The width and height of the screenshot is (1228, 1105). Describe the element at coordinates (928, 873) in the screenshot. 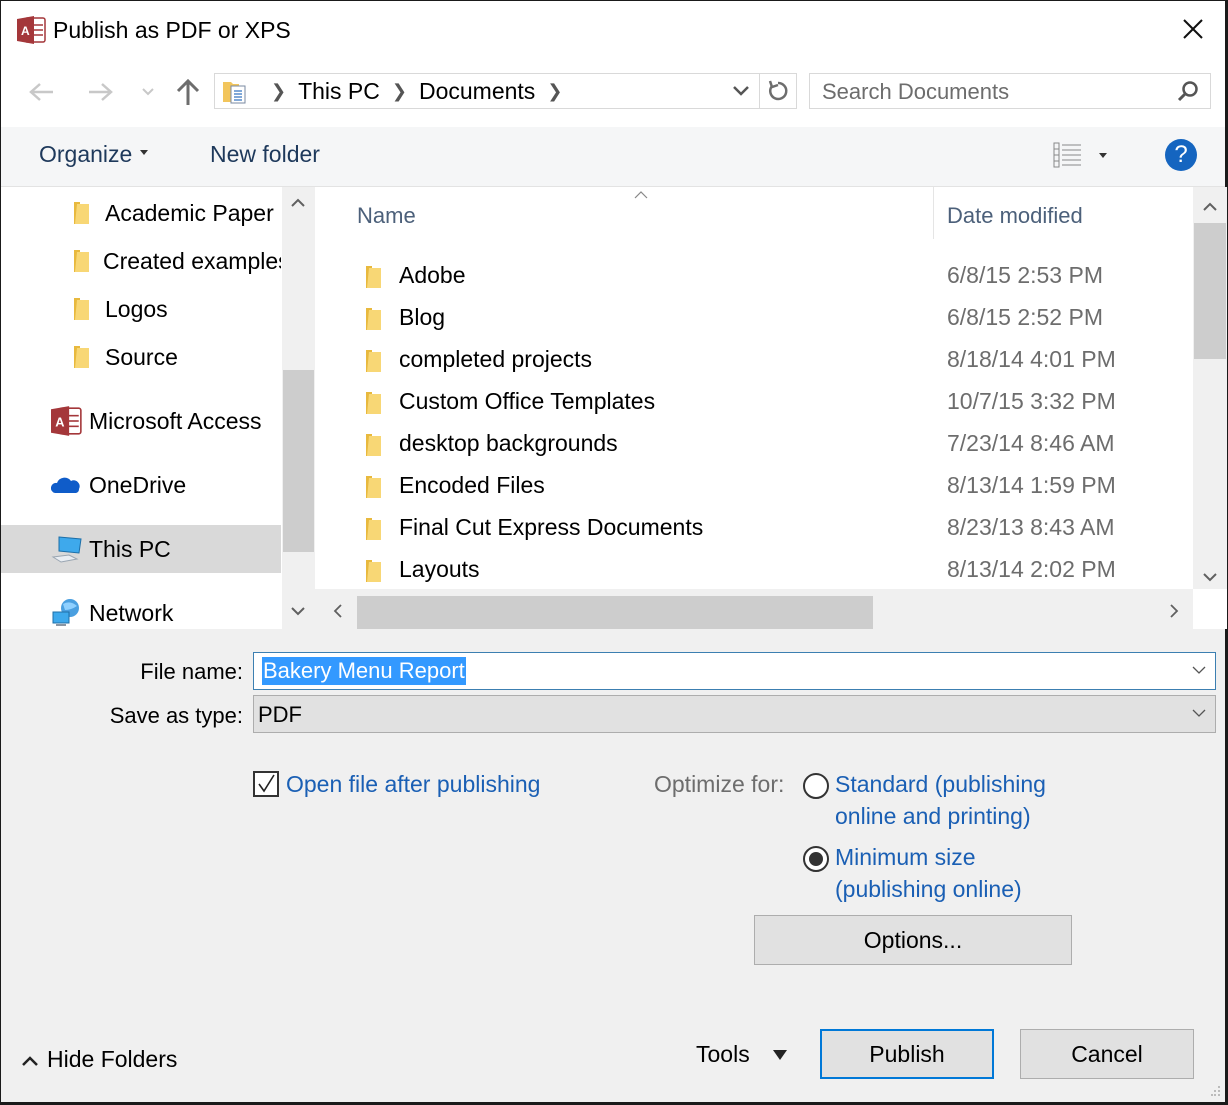

I see `optimize-minimum-size-label: Minimum size (publishing online)` at that location.